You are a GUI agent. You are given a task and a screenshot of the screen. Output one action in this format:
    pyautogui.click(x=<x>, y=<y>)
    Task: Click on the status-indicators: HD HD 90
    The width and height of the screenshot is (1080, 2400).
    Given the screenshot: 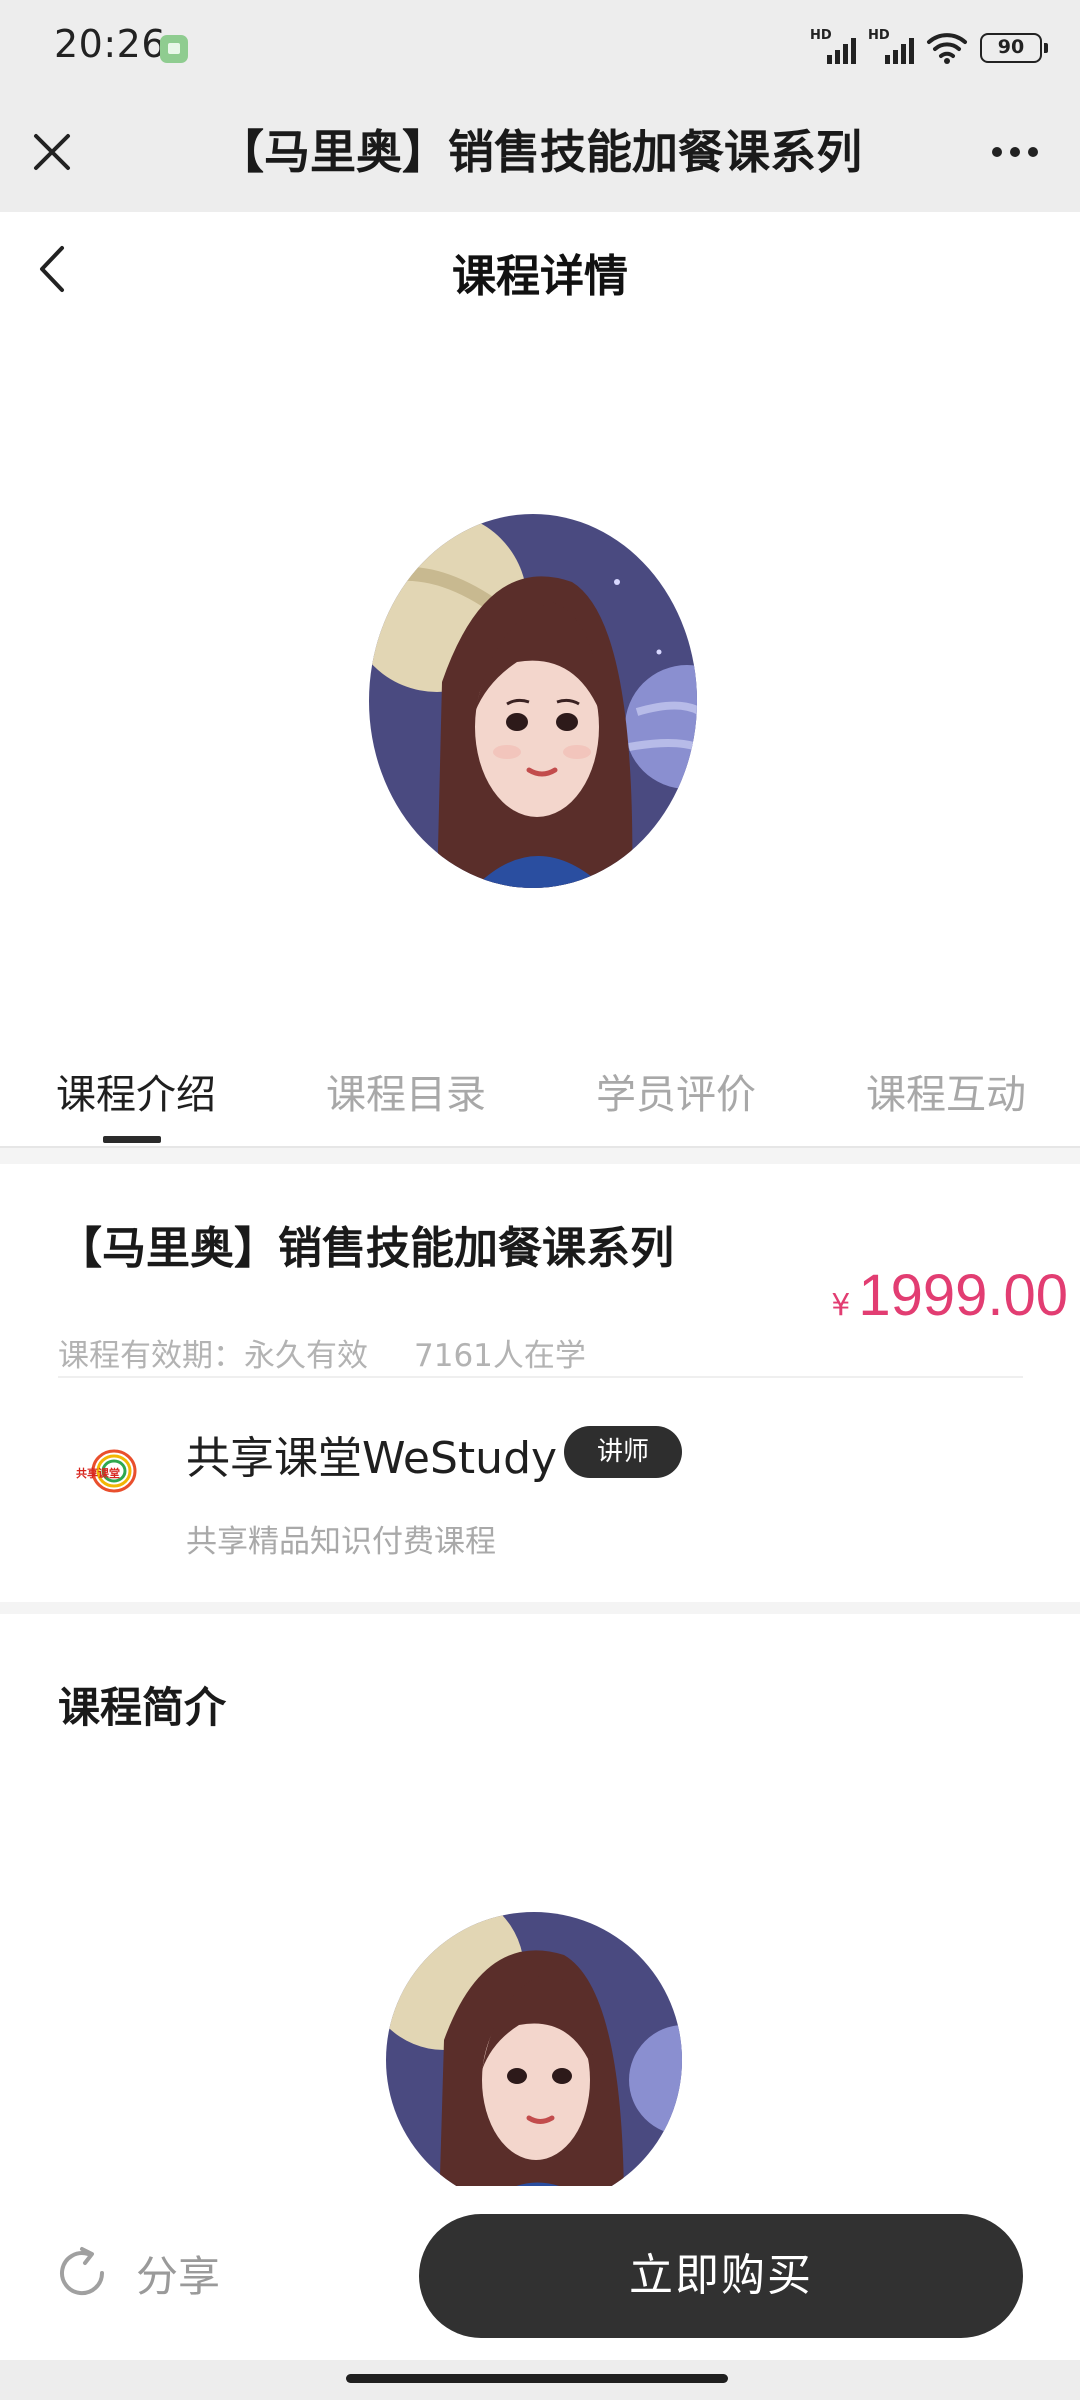 What is the action you would take?
    pyautogui.click(x=929, y=48)
    